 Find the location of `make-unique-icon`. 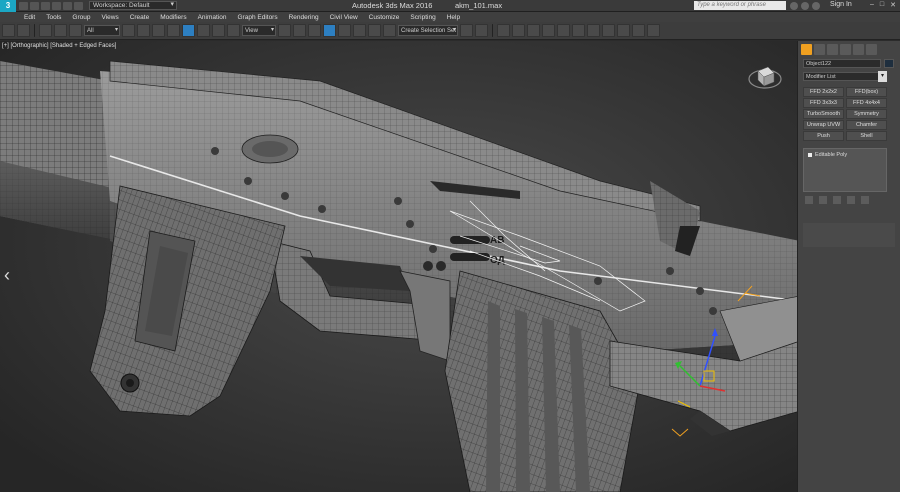

make-unique-icon is located at coordinates (837, 200).